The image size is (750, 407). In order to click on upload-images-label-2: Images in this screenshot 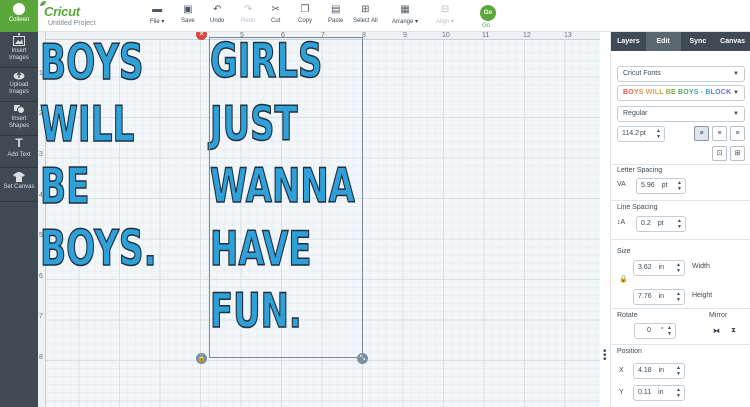, I will do `click(19, 92)`.